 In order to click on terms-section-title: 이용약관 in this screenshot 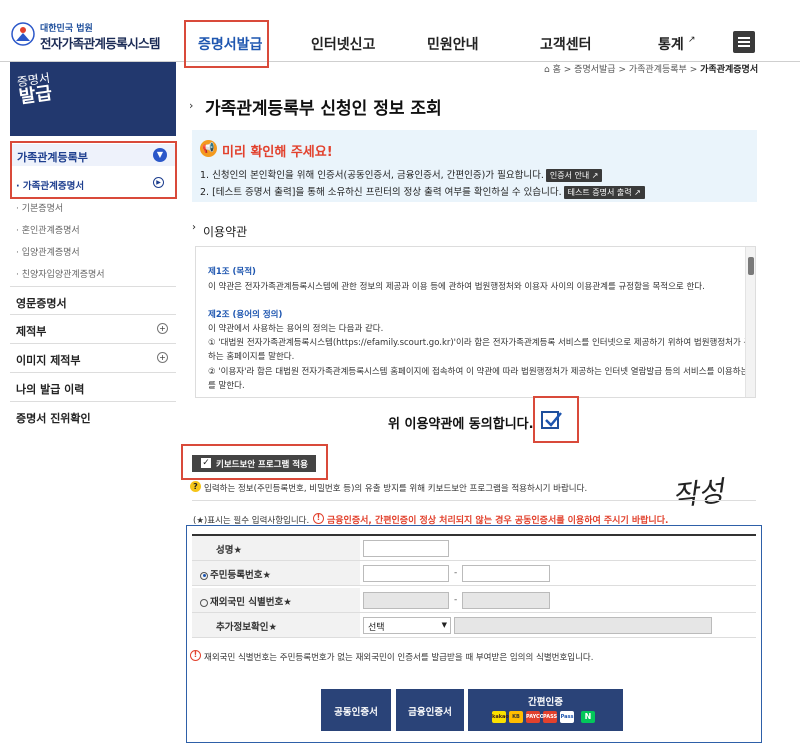, I will do `click(225, 232)`.